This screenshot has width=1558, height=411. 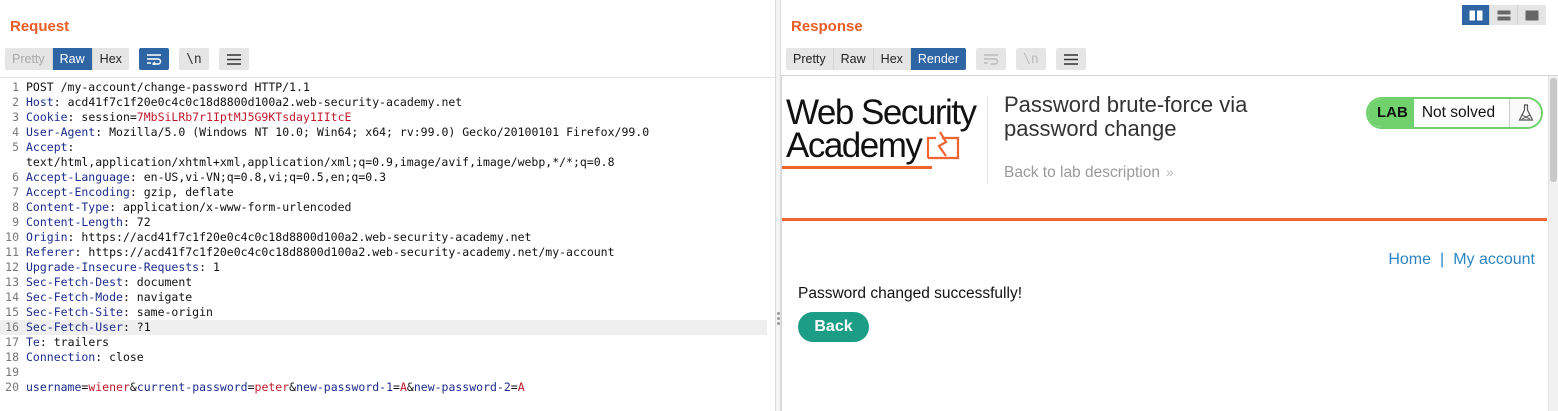 I want to click on line-number: 6, so click(x=15, y=177).